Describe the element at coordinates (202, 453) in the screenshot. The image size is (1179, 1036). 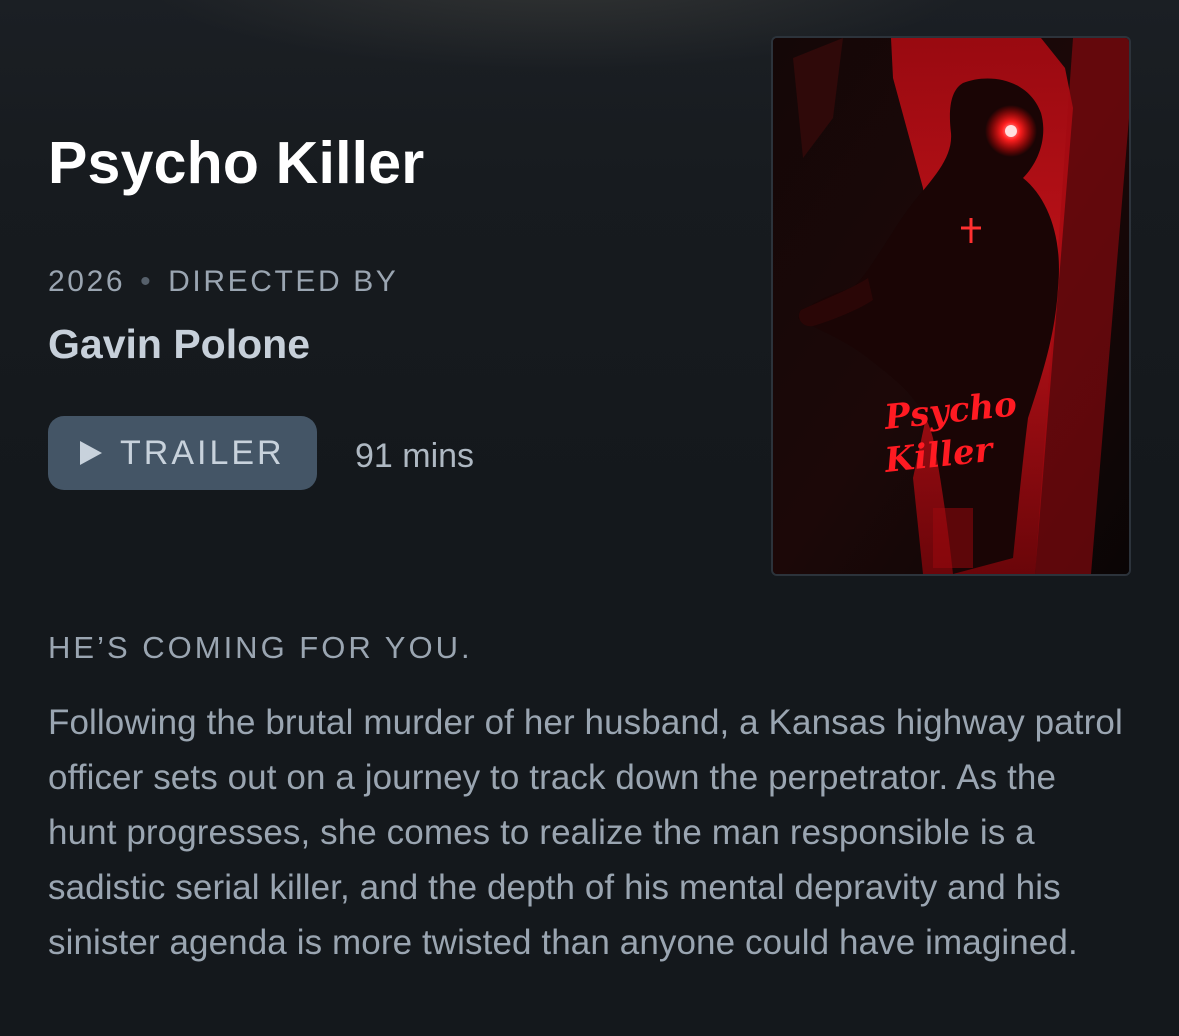
I see `trailer-button-label: TRAILER` at that location.